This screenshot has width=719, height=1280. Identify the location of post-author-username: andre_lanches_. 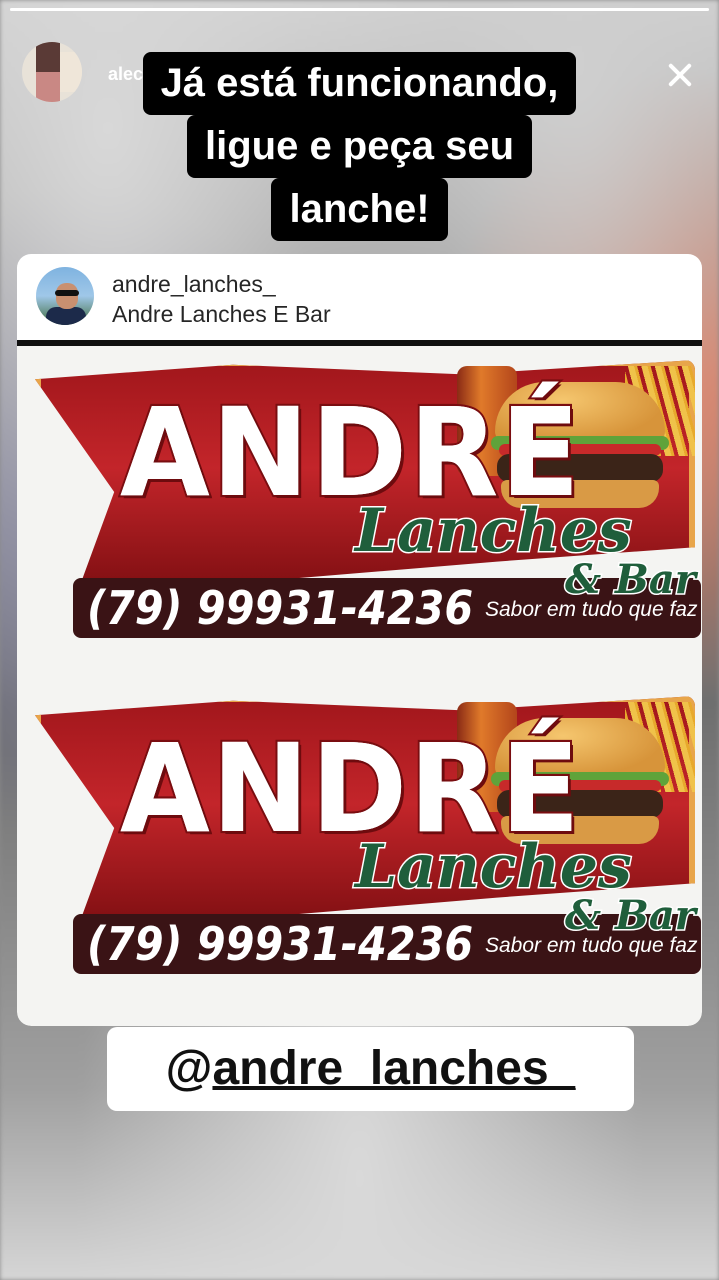
(194, 284).